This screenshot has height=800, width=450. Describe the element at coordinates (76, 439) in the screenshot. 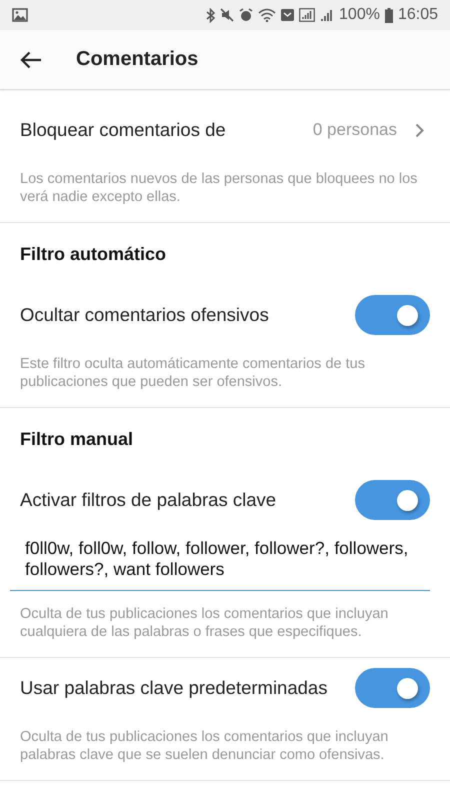

I see `section-heading: Filtro manual` at that location.